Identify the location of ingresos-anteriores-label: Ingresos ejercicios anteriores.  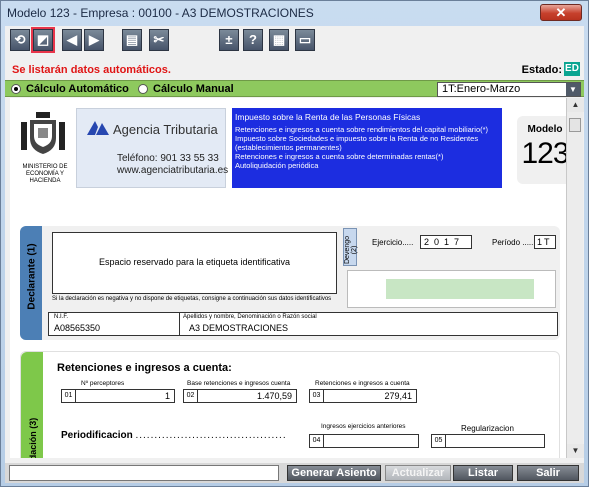
(363, 426).